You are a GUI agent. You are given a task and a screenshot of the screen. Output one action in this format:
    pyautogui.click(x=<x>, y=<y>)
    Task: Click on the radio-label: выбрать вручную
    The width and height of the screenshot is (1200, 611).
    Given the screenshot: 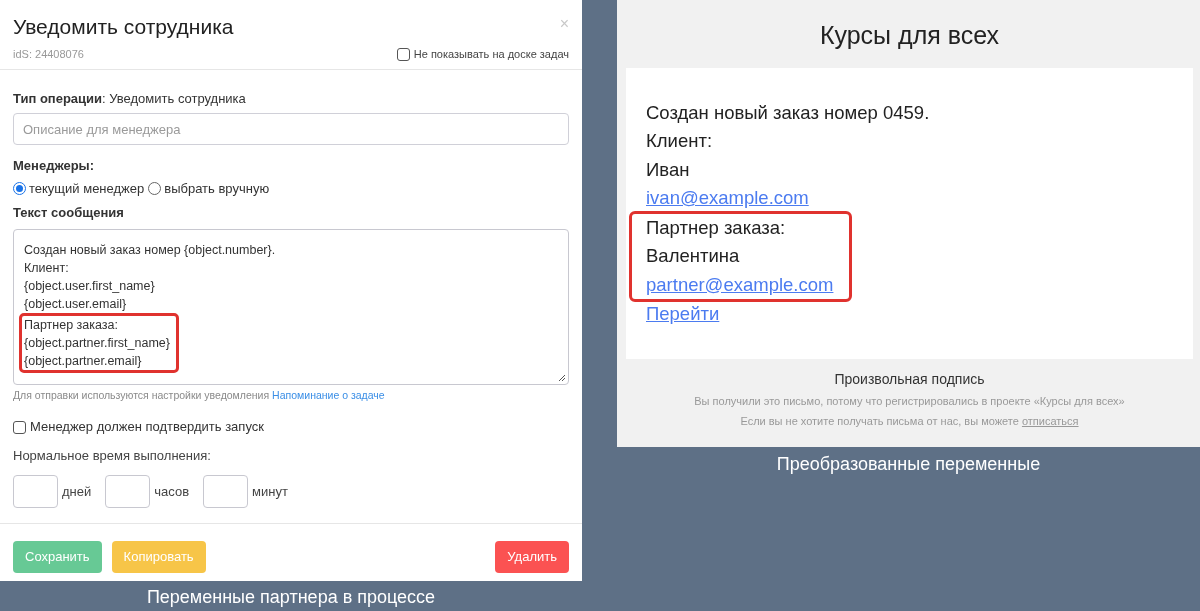 What is the action you would take?
    pyautogui.click(x=217, y=188)
    